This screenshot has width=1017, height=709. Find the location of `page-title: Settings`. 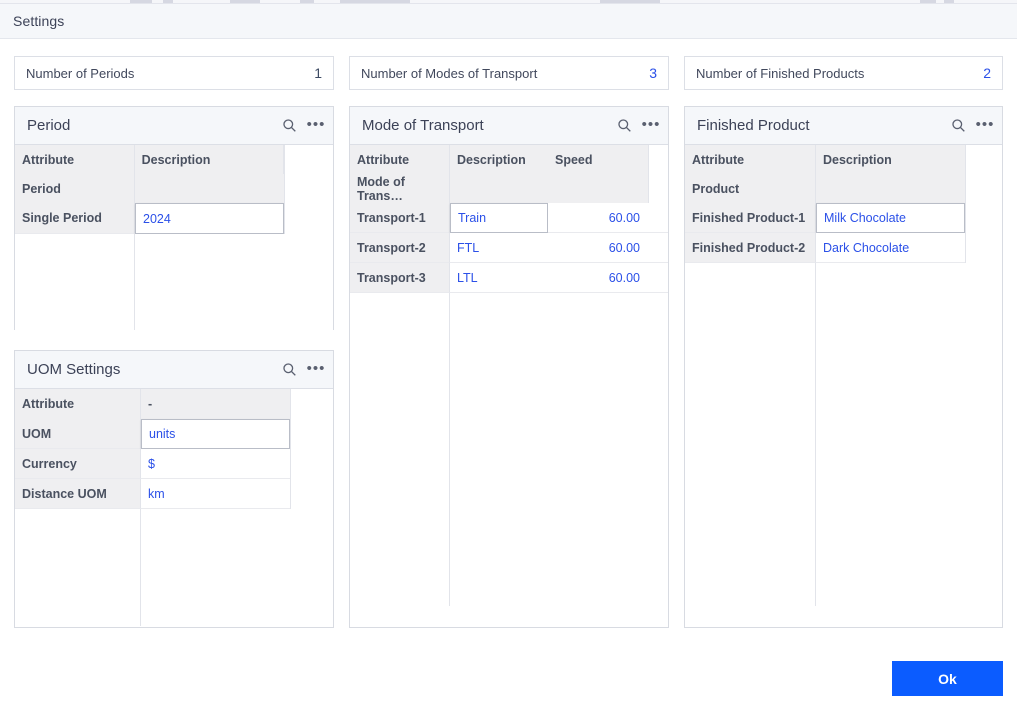

page-title: Settings is located at coordinates (39, 21).